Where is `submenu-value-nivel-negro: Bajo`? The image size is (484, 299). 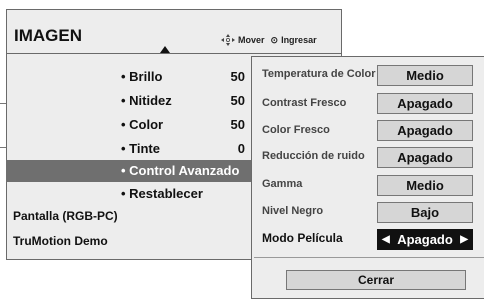
submenu-value-nivel-negro: Bajo is located at coordinates (425, 212).